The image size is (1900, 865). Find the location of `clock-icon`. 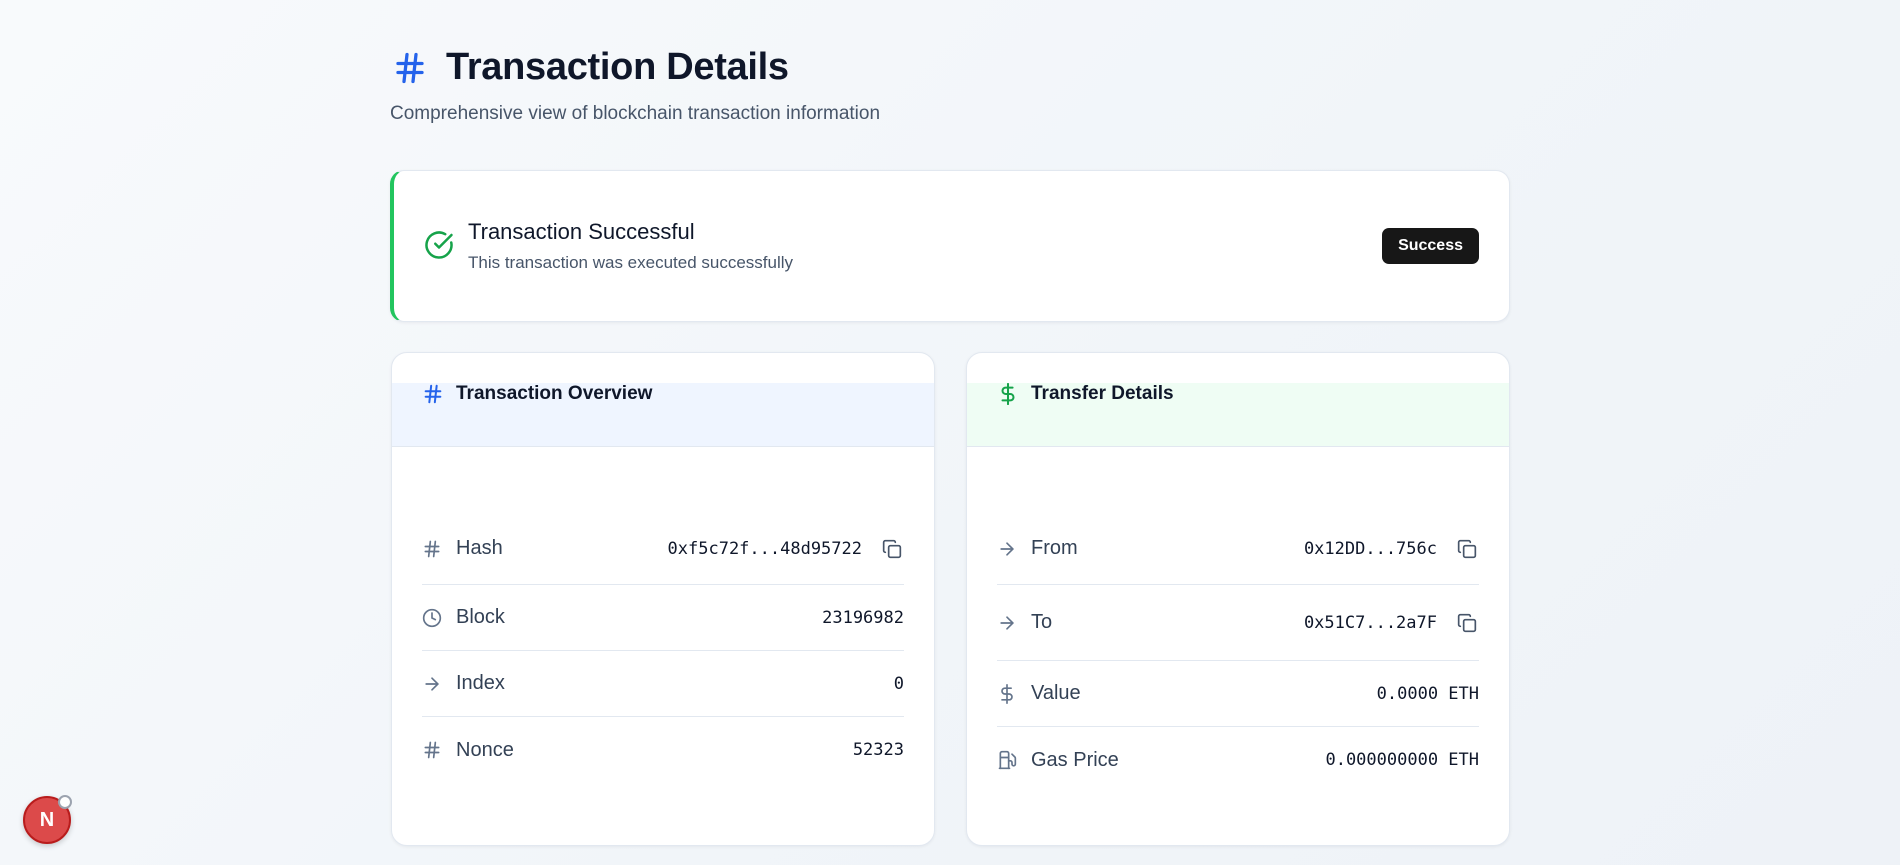

clock-icon is located at coordinates (432, 618).